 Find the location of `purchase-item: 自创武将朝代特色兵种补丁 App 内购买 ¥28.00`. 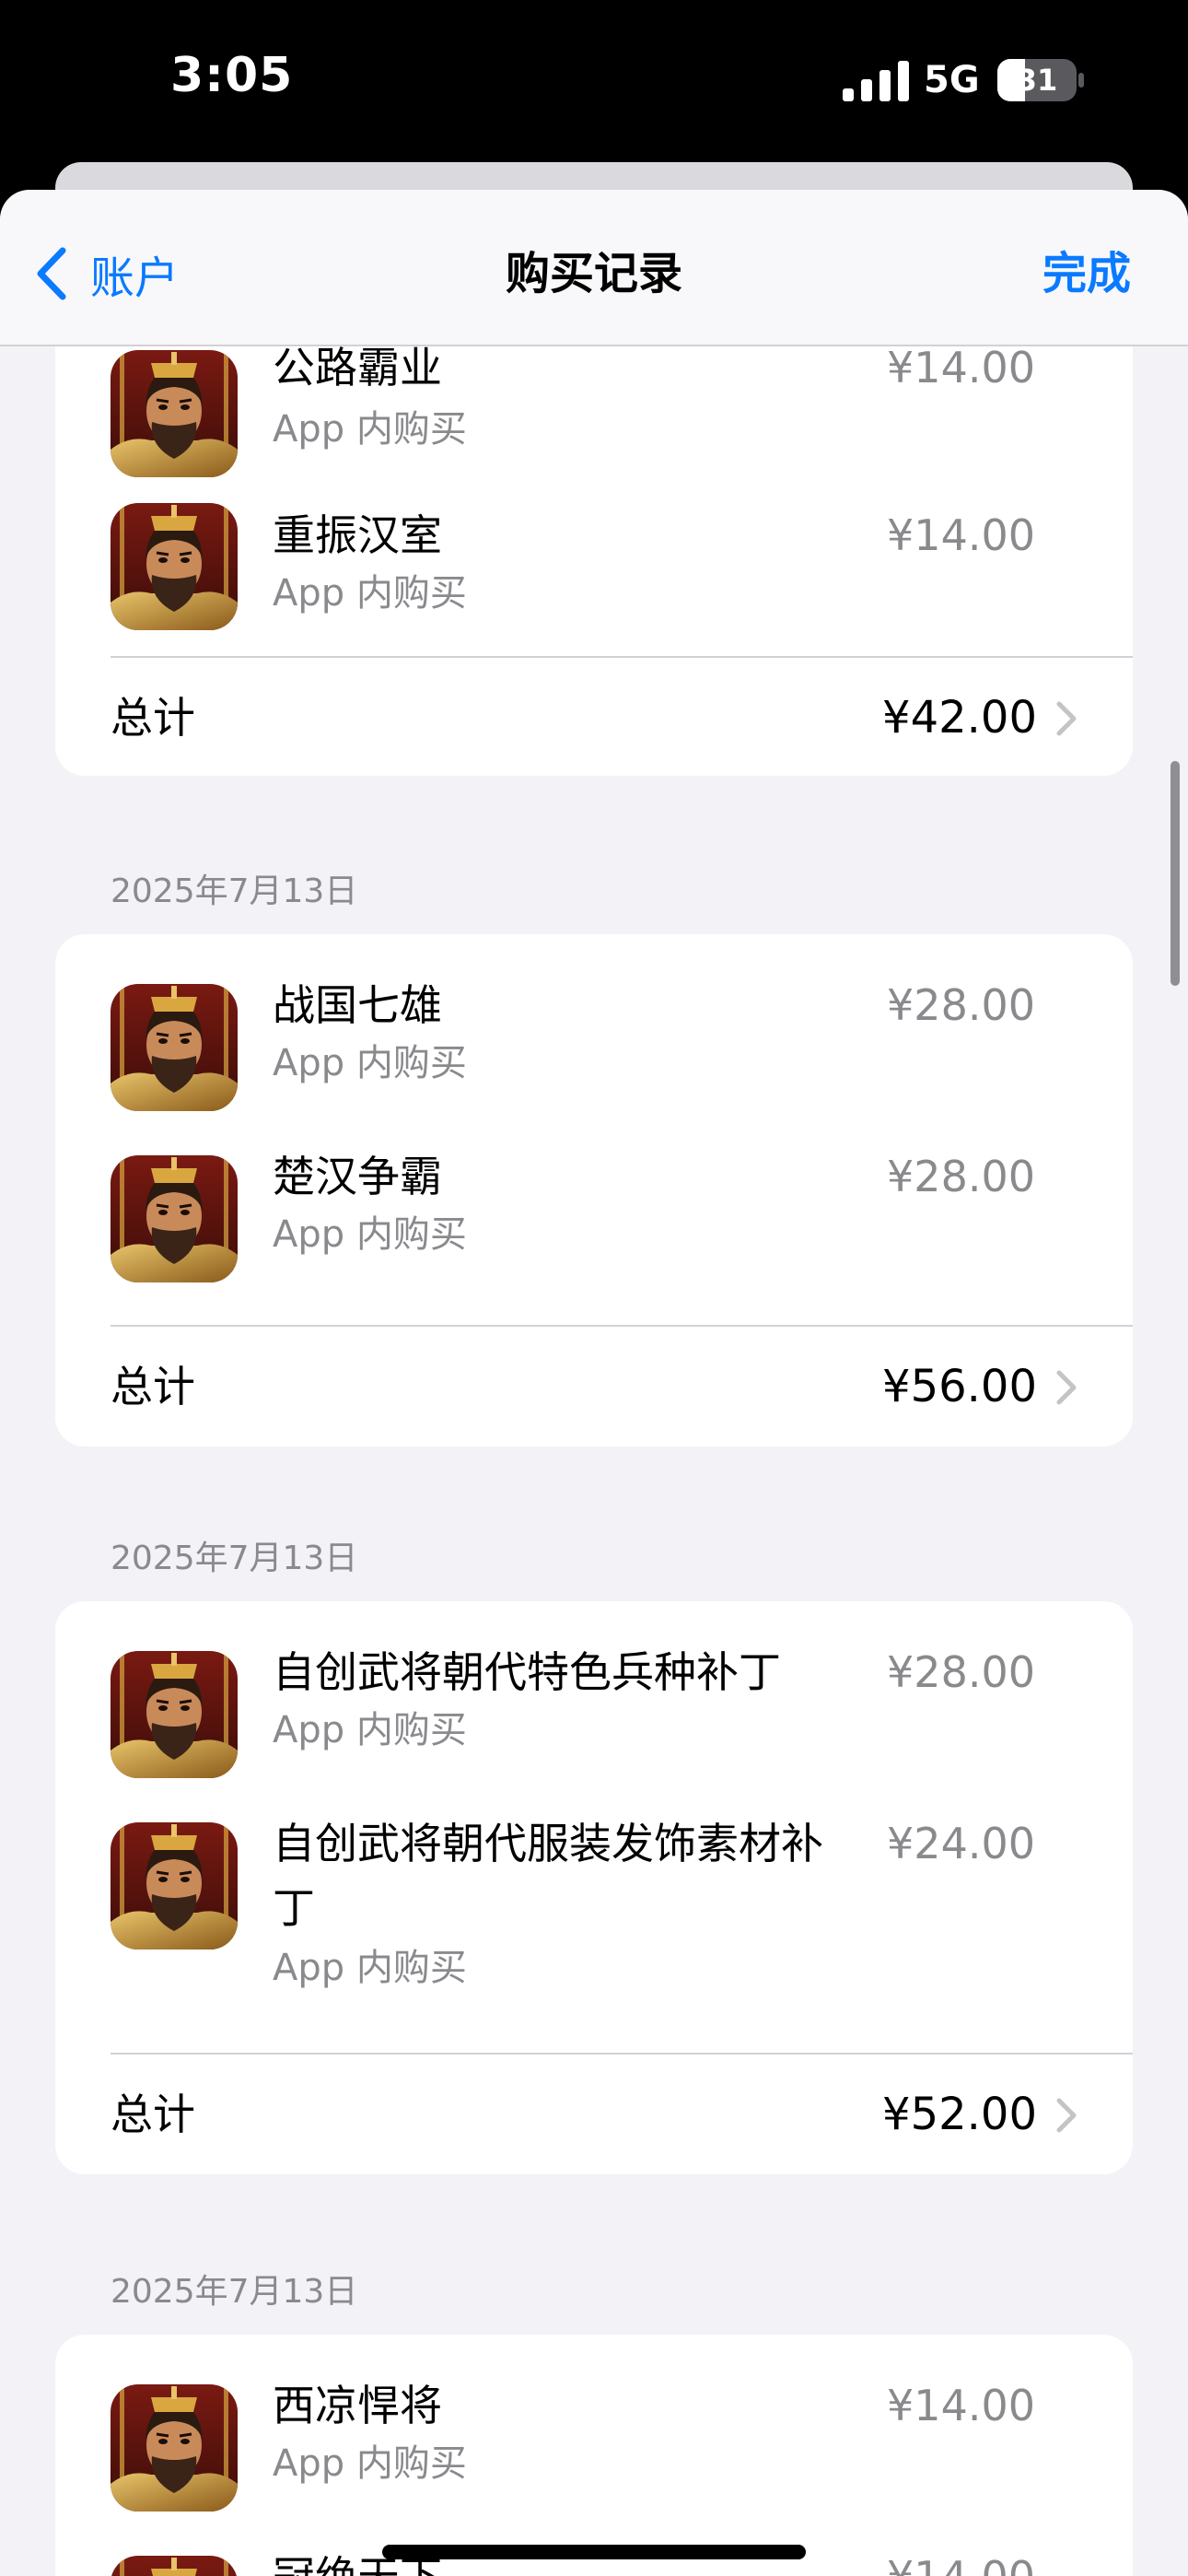

purchase-item: 自创武将朝代特色兵种补丁 App 内购买 ¥28.00 is located at coordinates (594, 1687).